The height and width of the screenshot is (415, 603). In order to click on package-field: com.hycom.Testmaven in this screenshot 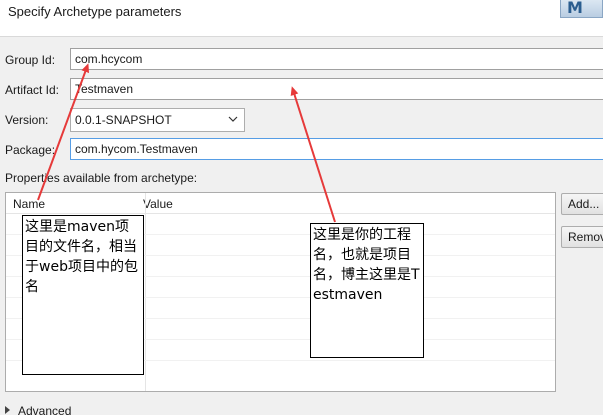, I will do `click(336, 149)`.